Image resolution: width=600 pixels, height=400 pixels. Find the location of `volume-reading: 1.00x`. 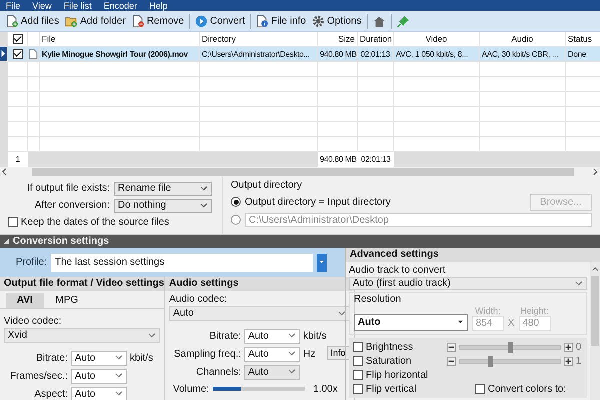

volume-reading: 1.00x is located at coordinates (325, 389).